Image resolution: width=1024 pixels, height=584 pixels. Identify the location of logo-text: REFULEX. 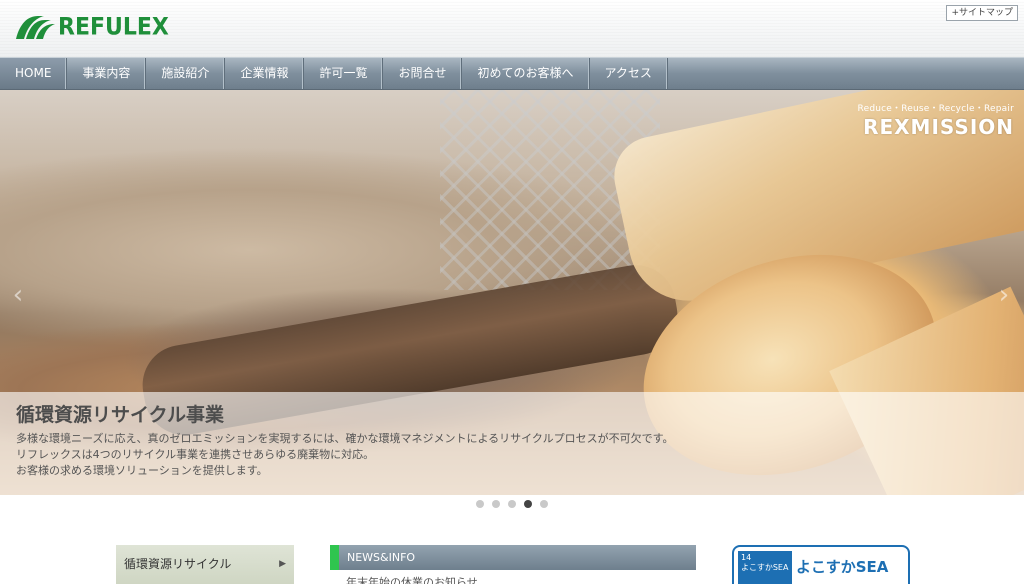
(113, 27).